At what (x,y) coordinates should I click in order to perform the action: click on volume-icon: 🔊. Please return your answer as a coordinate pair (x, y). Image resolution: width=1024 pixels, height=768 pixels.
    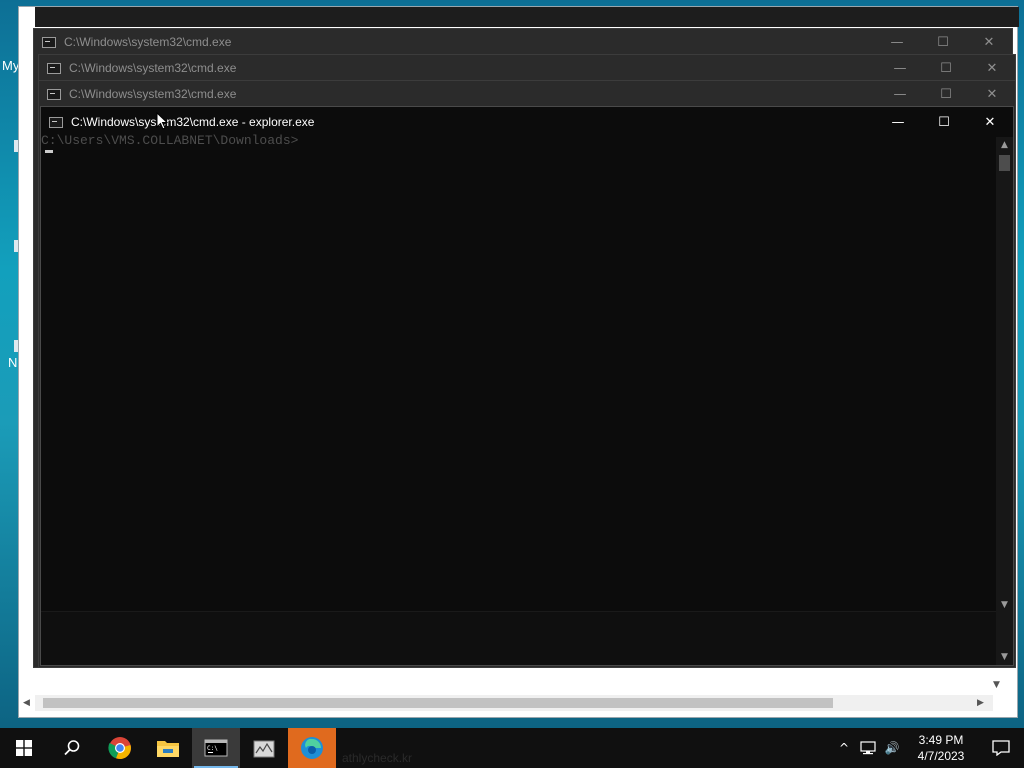
    Looking at the image, I should click on (892, 748).